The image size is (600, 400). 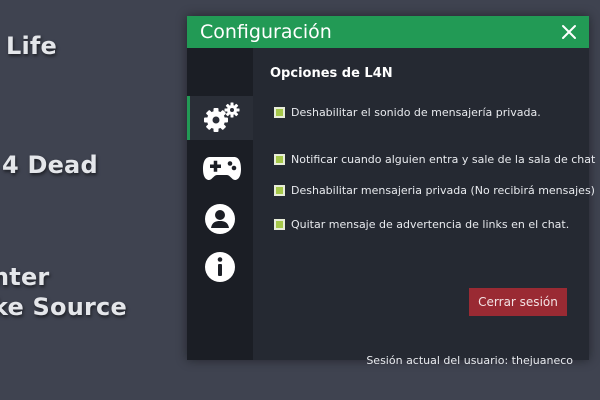 I want to click on gamepad-icon, so click(x=222, y=168).